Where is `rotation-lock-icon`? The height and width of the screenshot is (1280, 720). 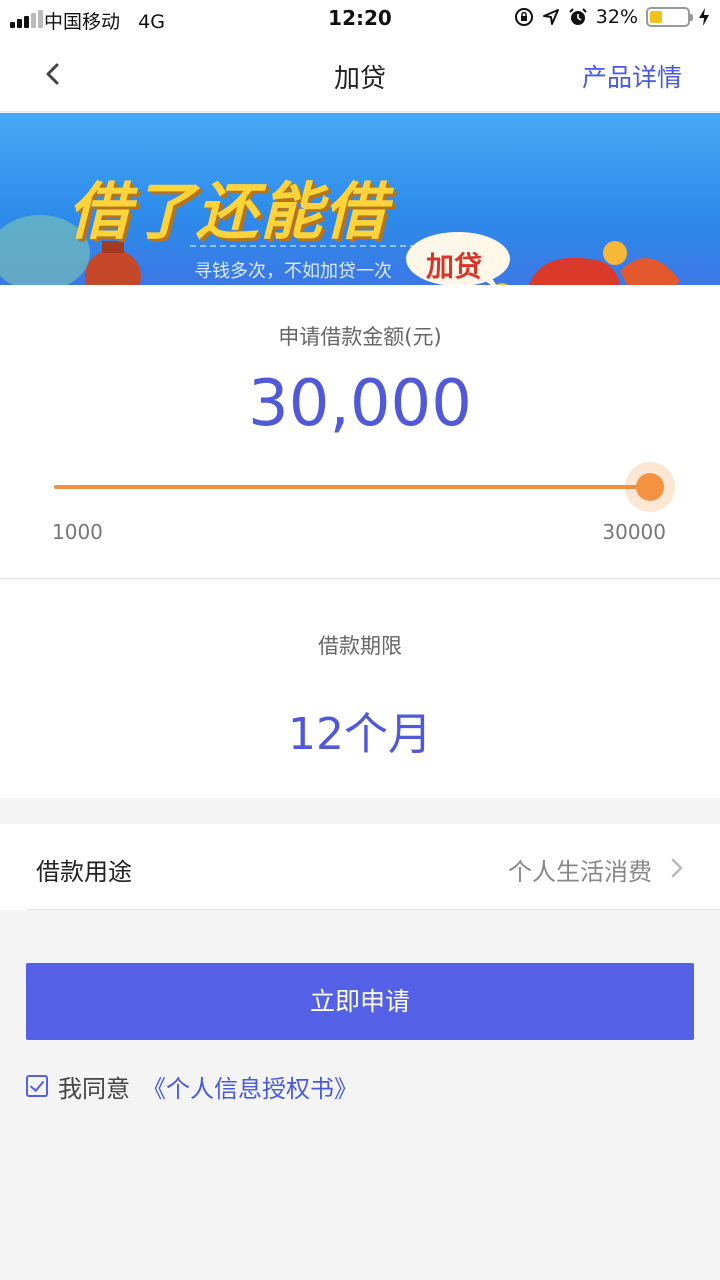 rotation-lock-icon is located at coordinates (523, 17).